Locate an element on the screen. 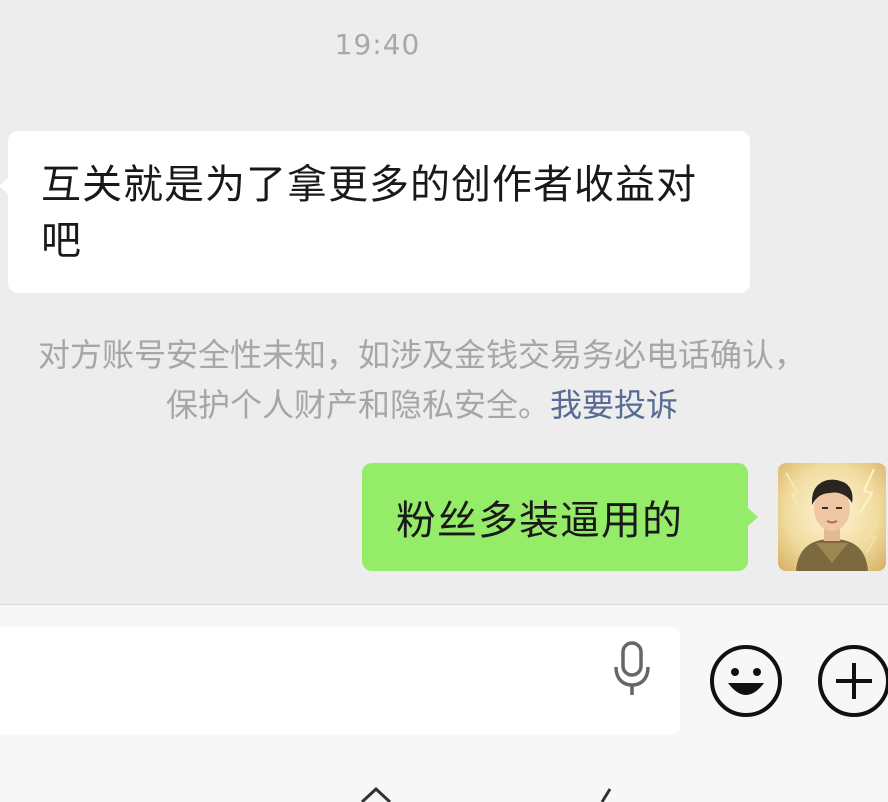  user-avatar is located at coordinates (832, 517).